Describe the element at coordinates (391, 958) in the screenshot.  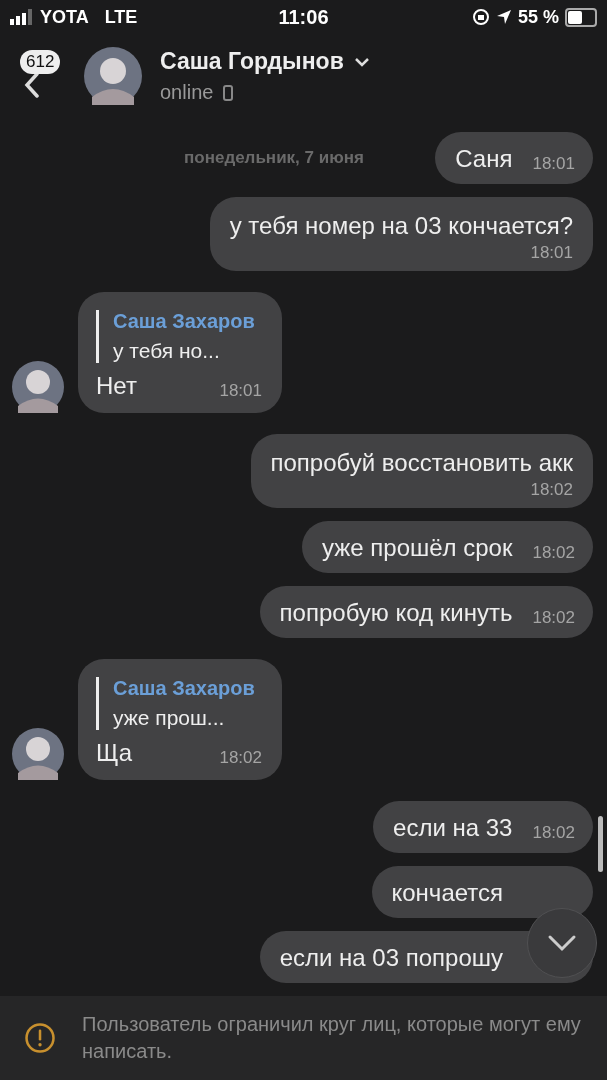
I see `message-text: если на 03 попрошу` at that location.